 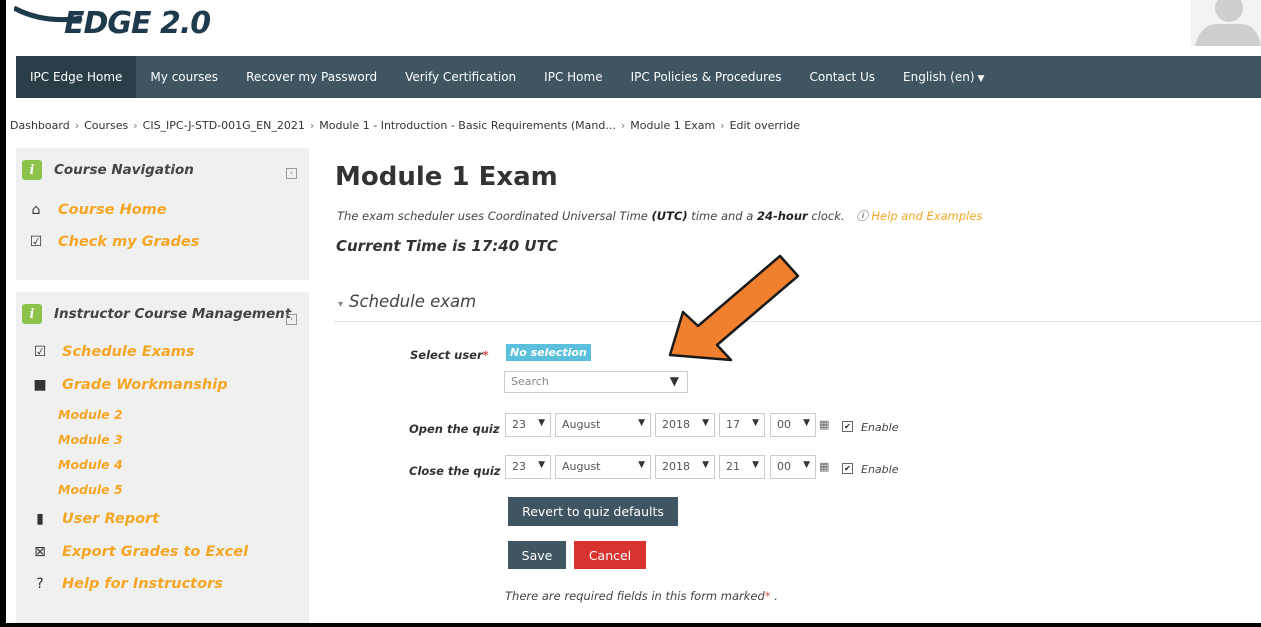 What do you see at coordinates (784, 466) in the screenshot?
I see `close-minute-value: 00` at bounding box center [784, 466].